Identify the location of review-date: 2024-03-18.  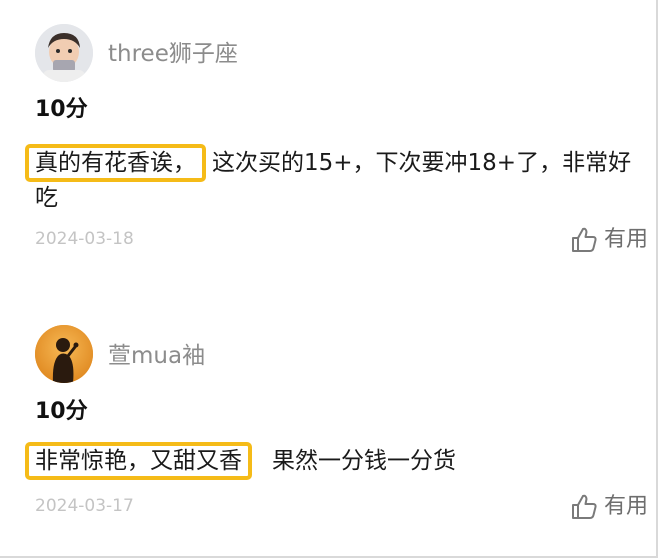
(84, 239).